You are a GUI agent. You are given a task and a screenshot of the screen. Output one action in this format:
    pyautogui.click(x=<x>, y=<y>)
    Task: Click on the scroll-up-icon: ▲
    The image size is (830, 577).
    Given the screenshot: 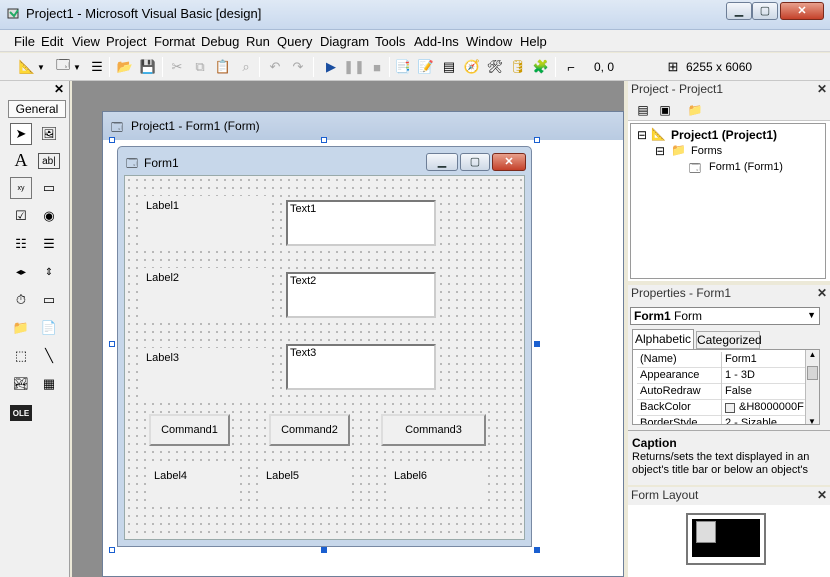 What is the action you would take?
    pyautogui.click(x=812, y=354)
    